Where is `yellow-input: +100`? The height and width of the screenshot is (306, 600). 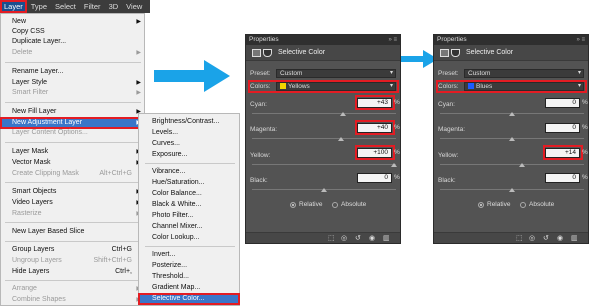
yellow-input: +100 is located at coordinates (374, 153).